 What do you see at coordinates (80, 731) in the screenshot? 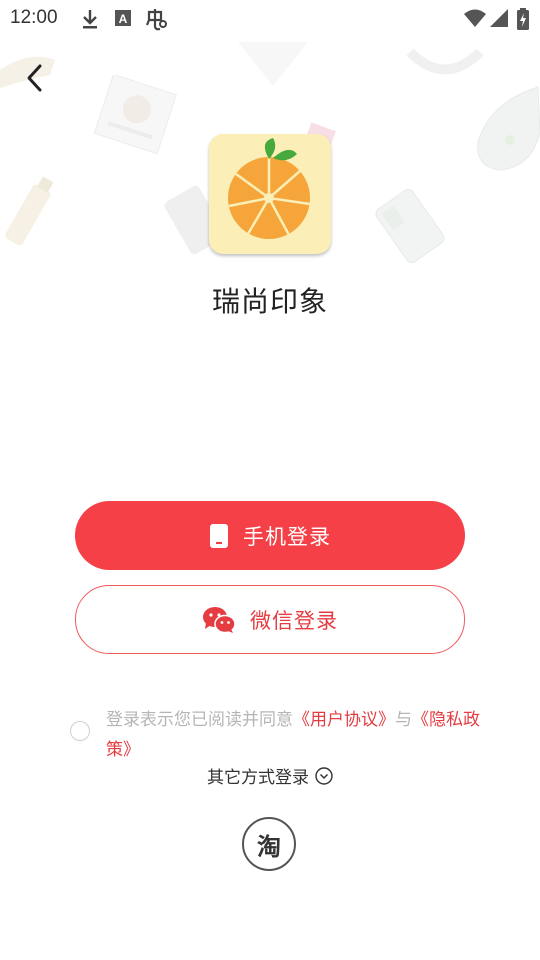
I see `agreement-checkbox` at bounding box center [80, 731].